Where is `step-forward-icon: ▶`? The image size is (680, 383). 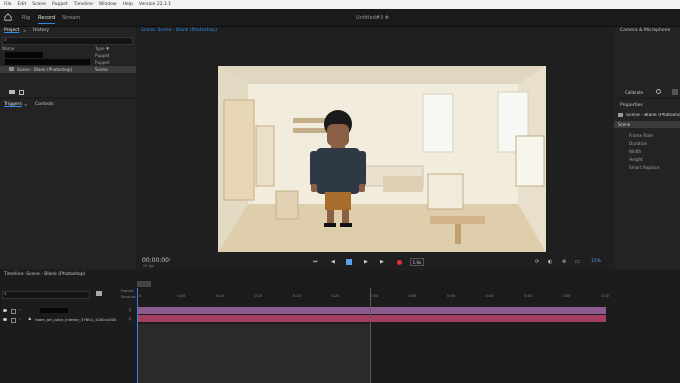 step-forward-icon: ▶ is located at coordinates (382, 262).